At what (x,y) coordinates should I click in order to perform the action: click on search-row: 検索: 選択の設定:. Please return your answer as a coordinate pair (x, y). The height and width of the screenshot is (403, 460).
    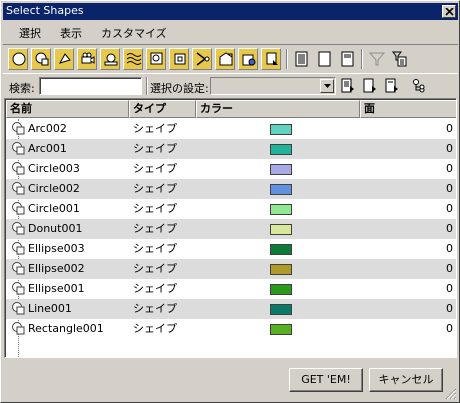
    Looking at the image, I should click on (230, 87).